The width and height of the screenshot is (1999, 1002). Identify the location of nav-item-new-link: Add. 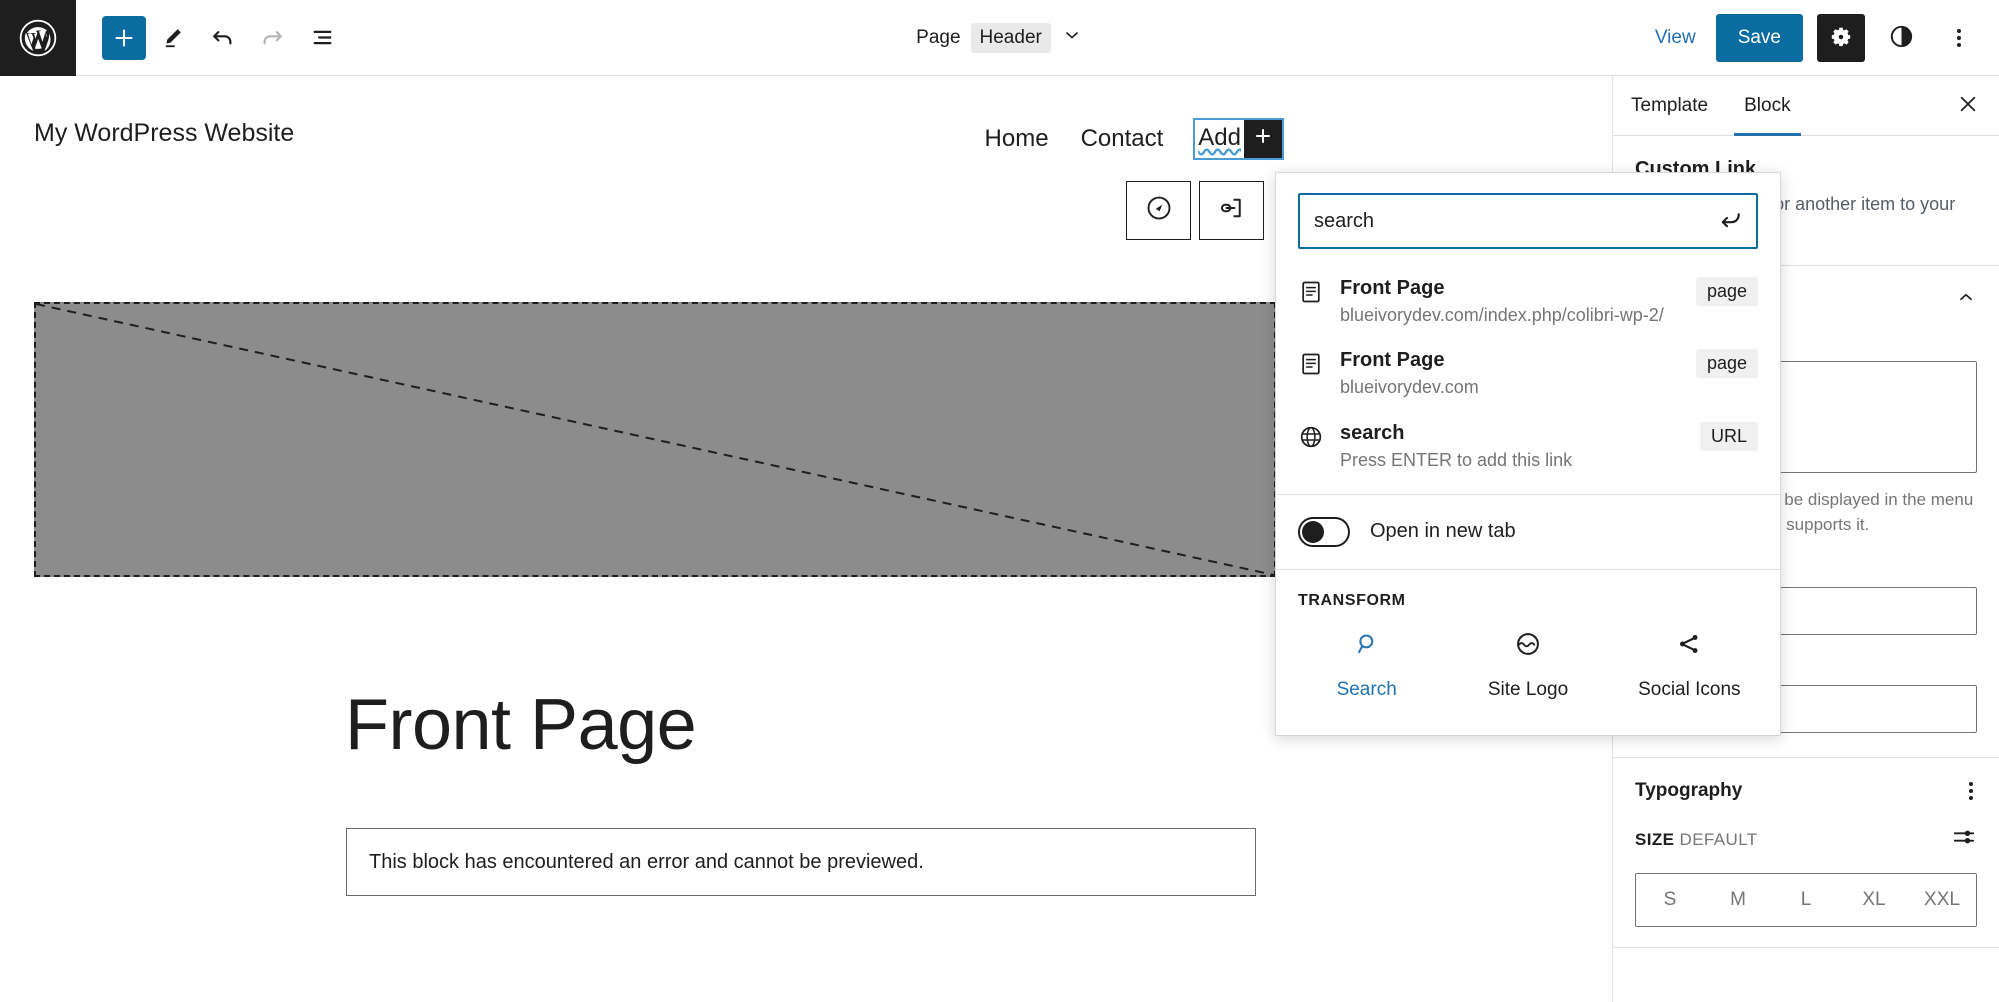
(1238, 139).